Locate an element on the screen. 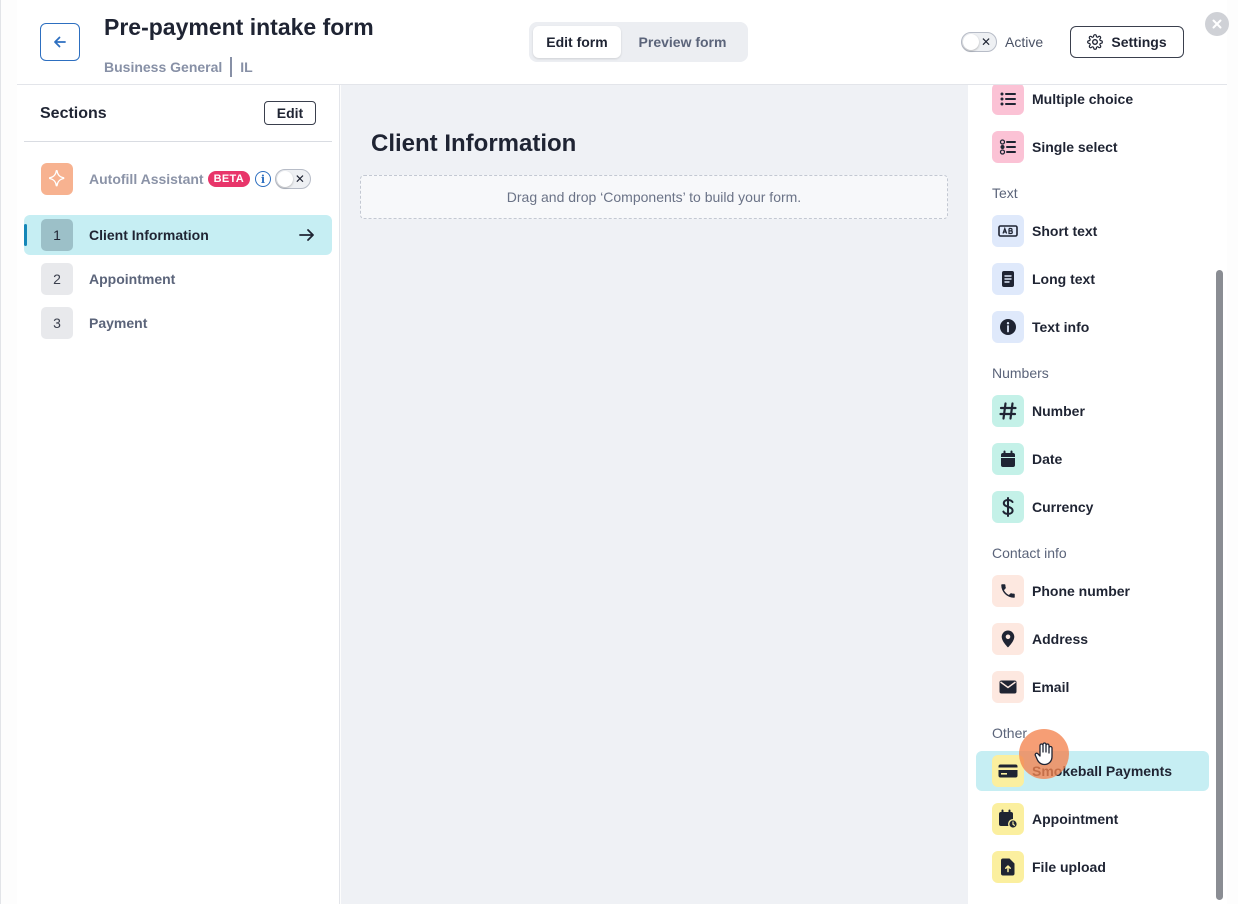 The width and height of the screenshot is (1238, 904). arrow-right-icon is located at coordinates (306, 235).